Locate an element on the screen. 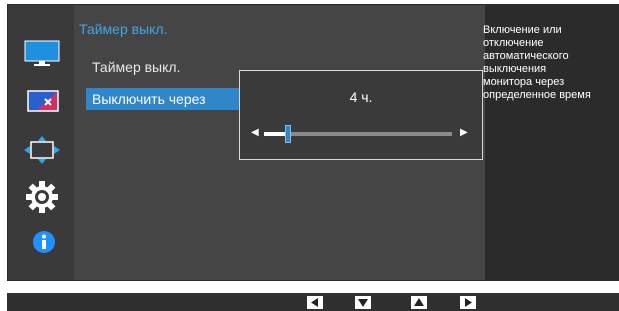 The width and height of the screenshot is (619, 311). slider-right-arrow-icon: ▶ is located at coordinates (464, 132).